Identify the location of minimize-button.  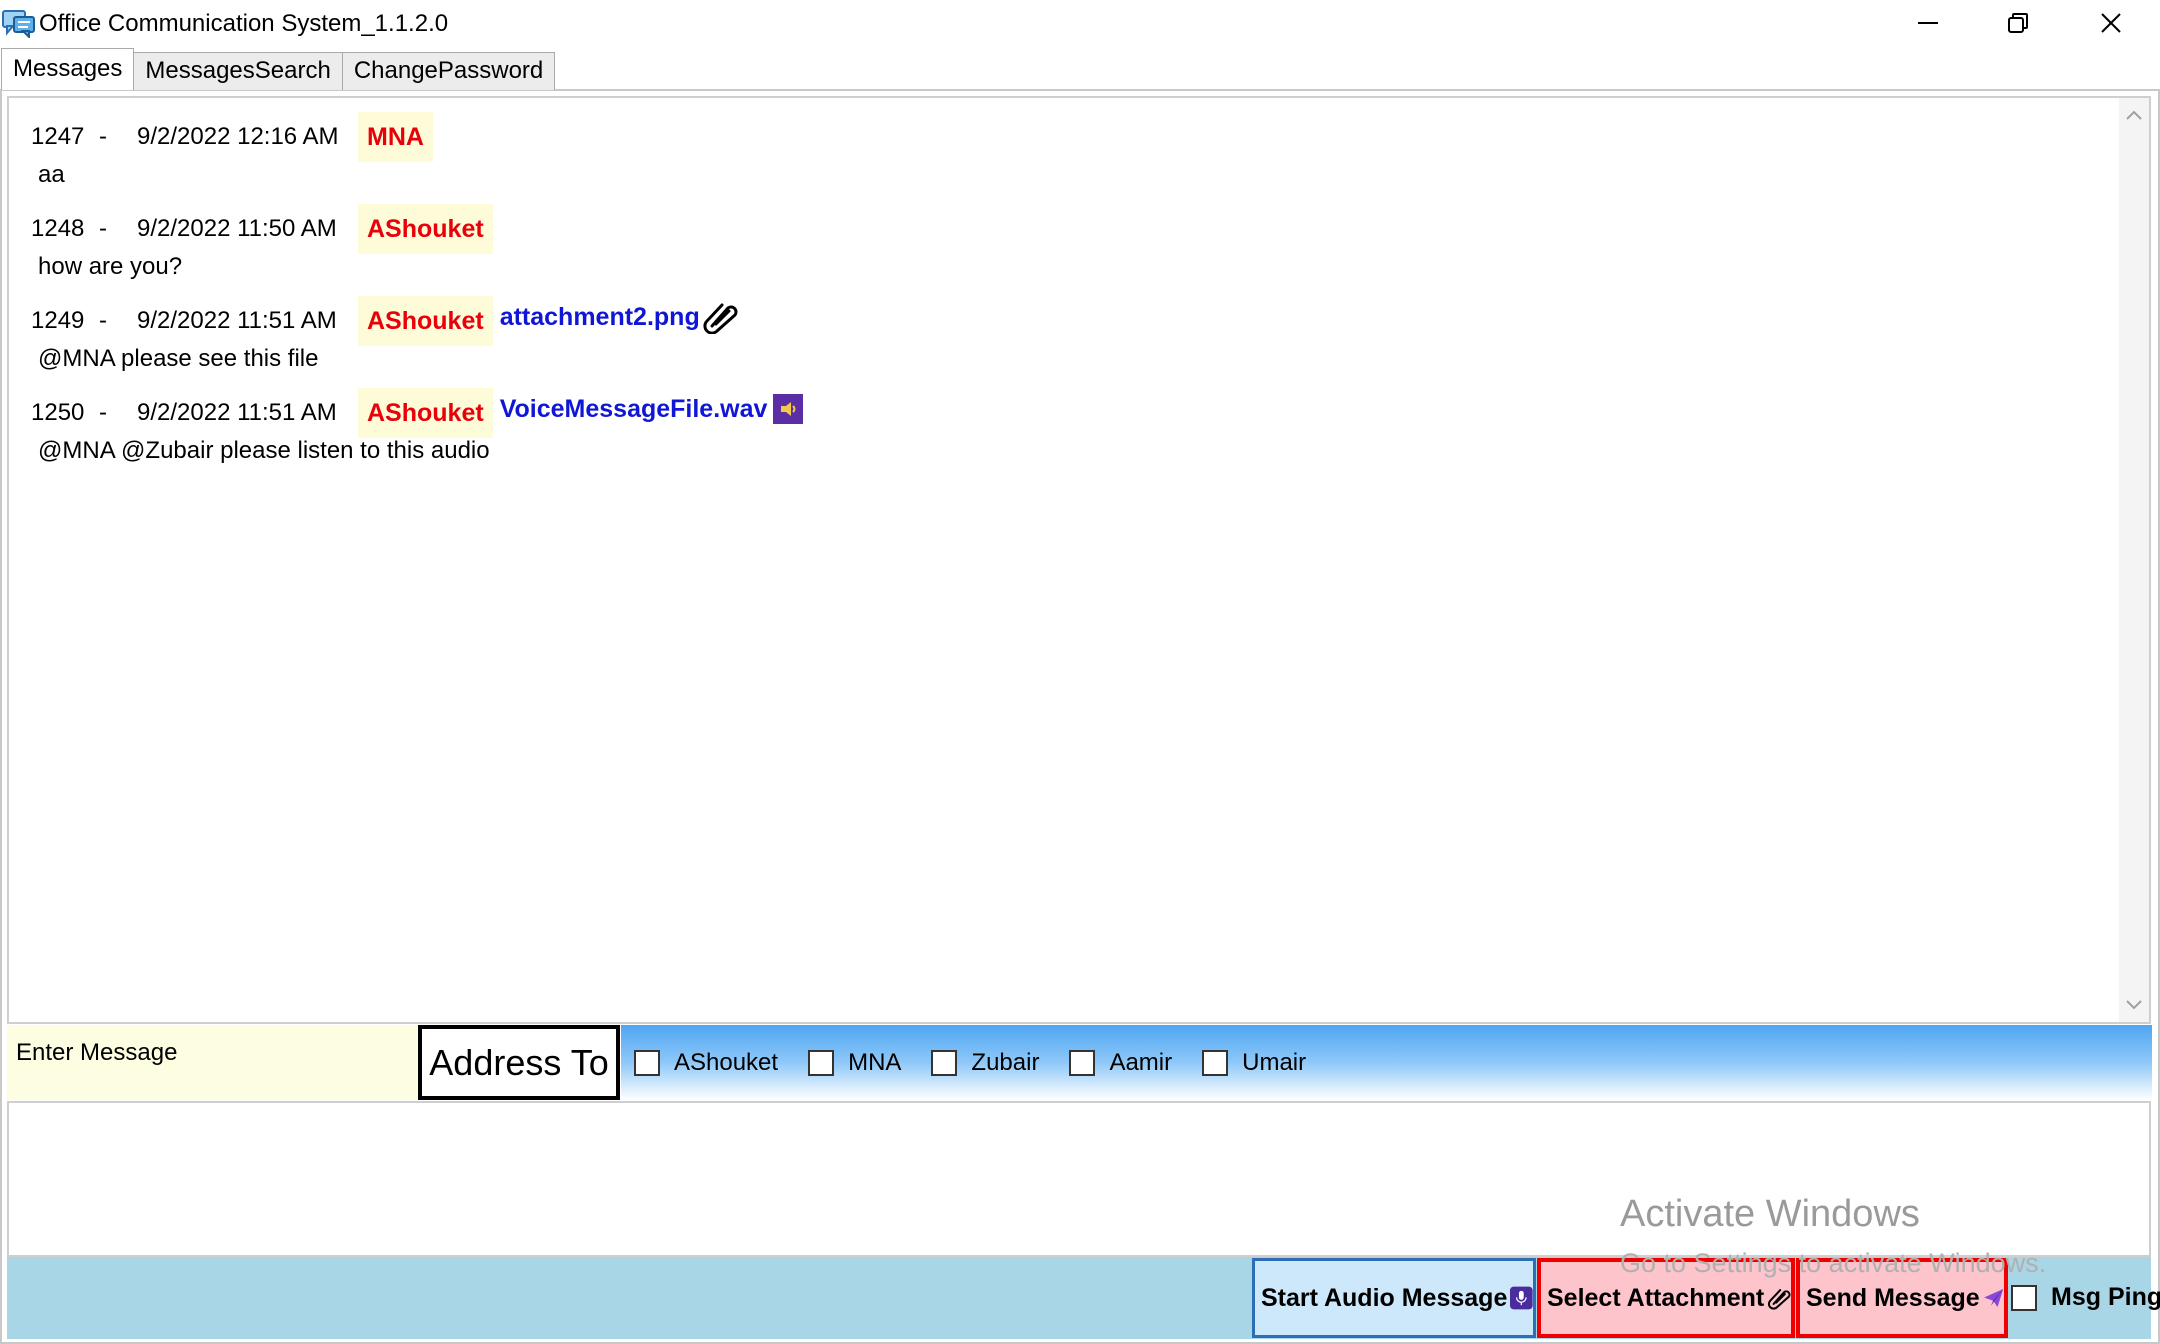
(1928, 23).